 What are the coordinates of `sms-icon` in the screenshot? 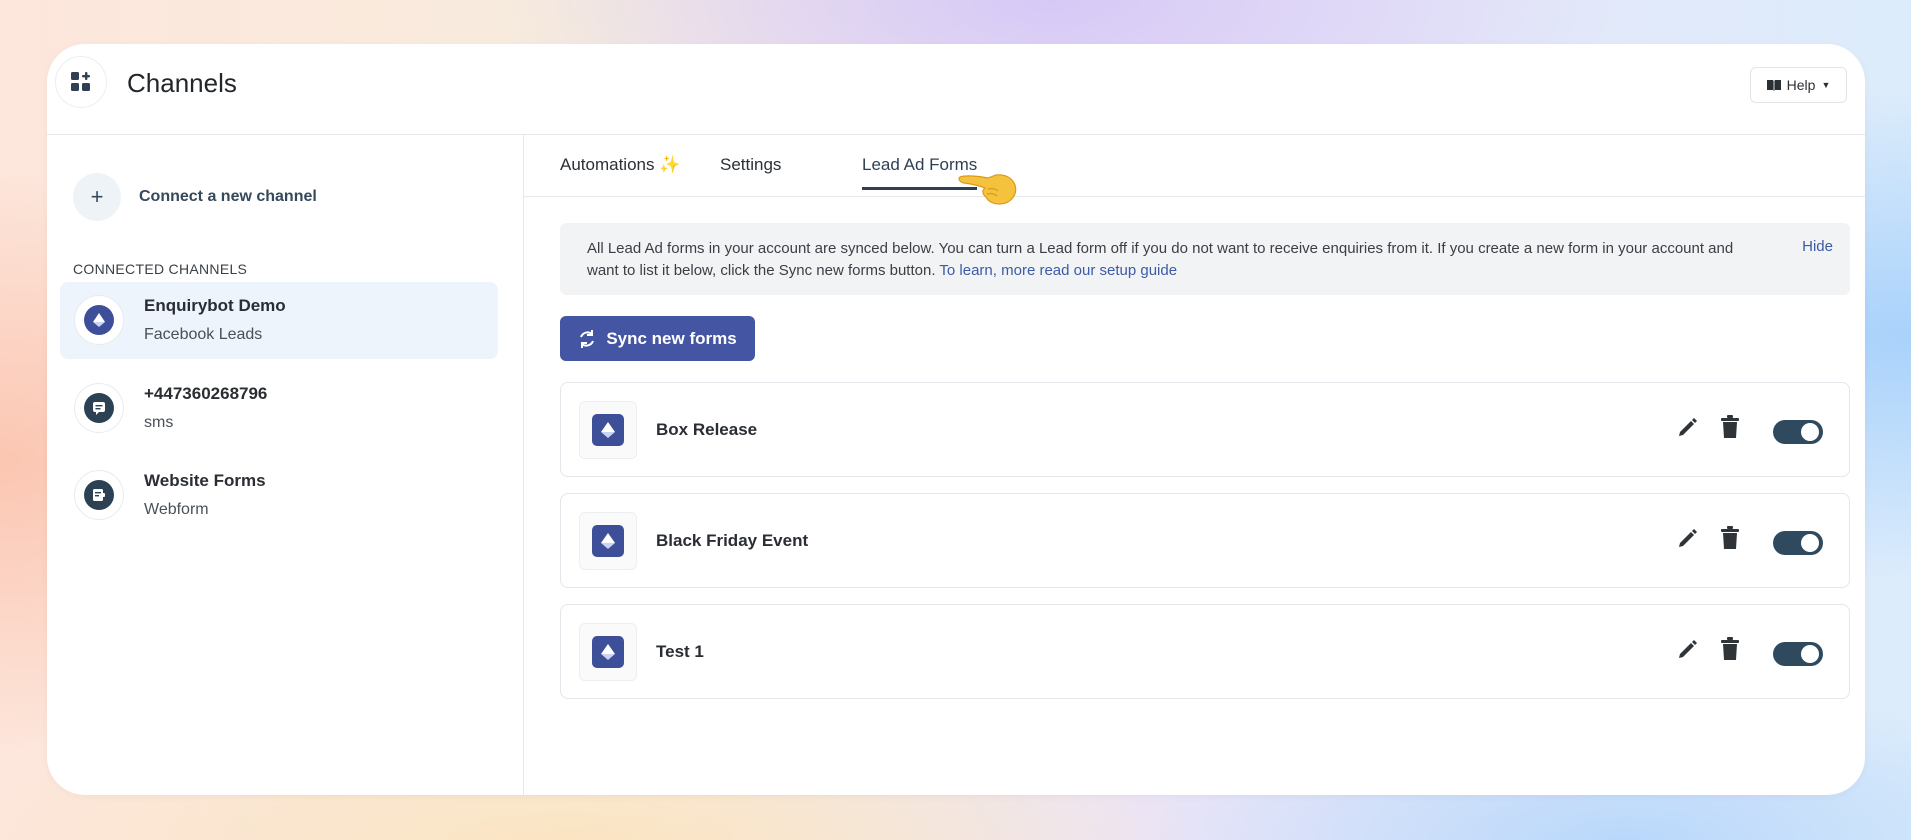 It's located at (99, 408).